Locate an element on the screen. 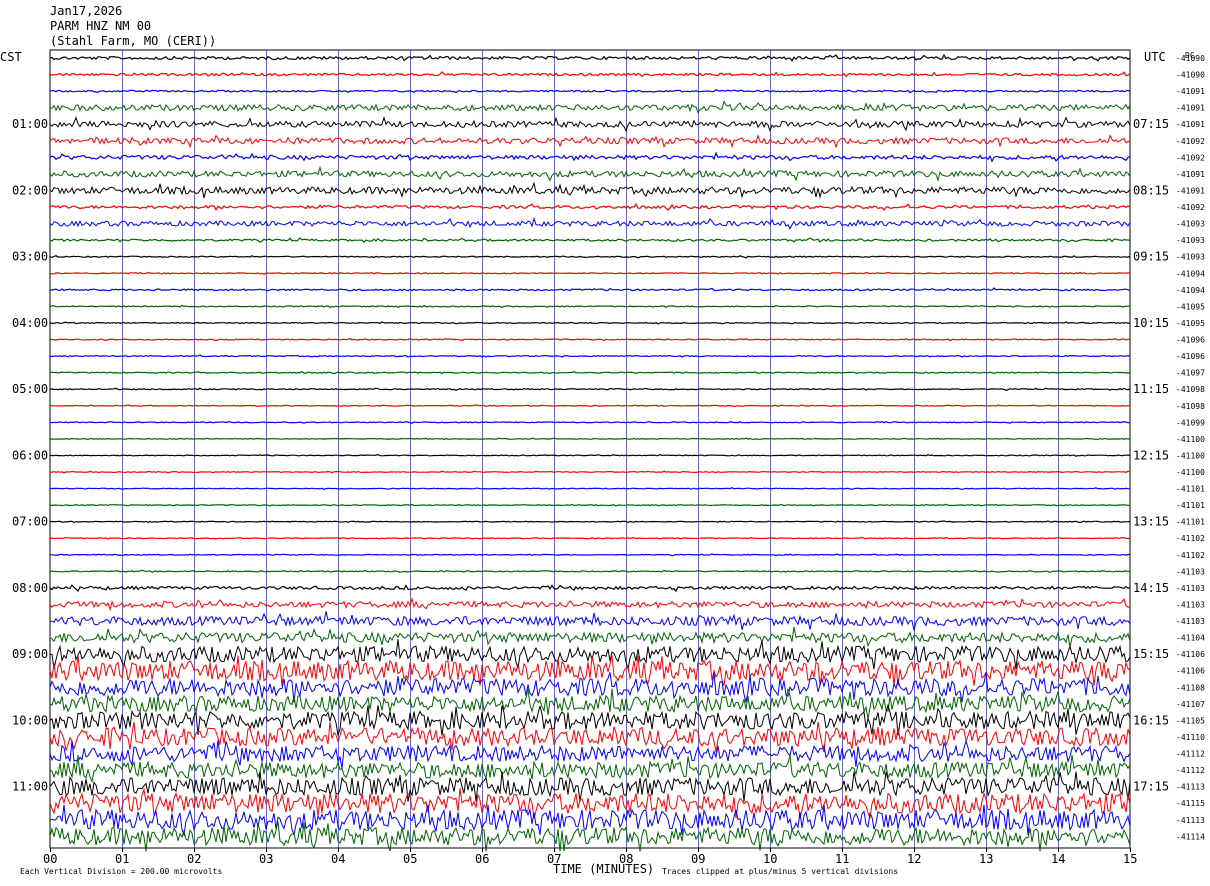 The width and height of the screenshot is (1210, 886). cst-hour-label: 02:00 is located at coordinates (30, 190).